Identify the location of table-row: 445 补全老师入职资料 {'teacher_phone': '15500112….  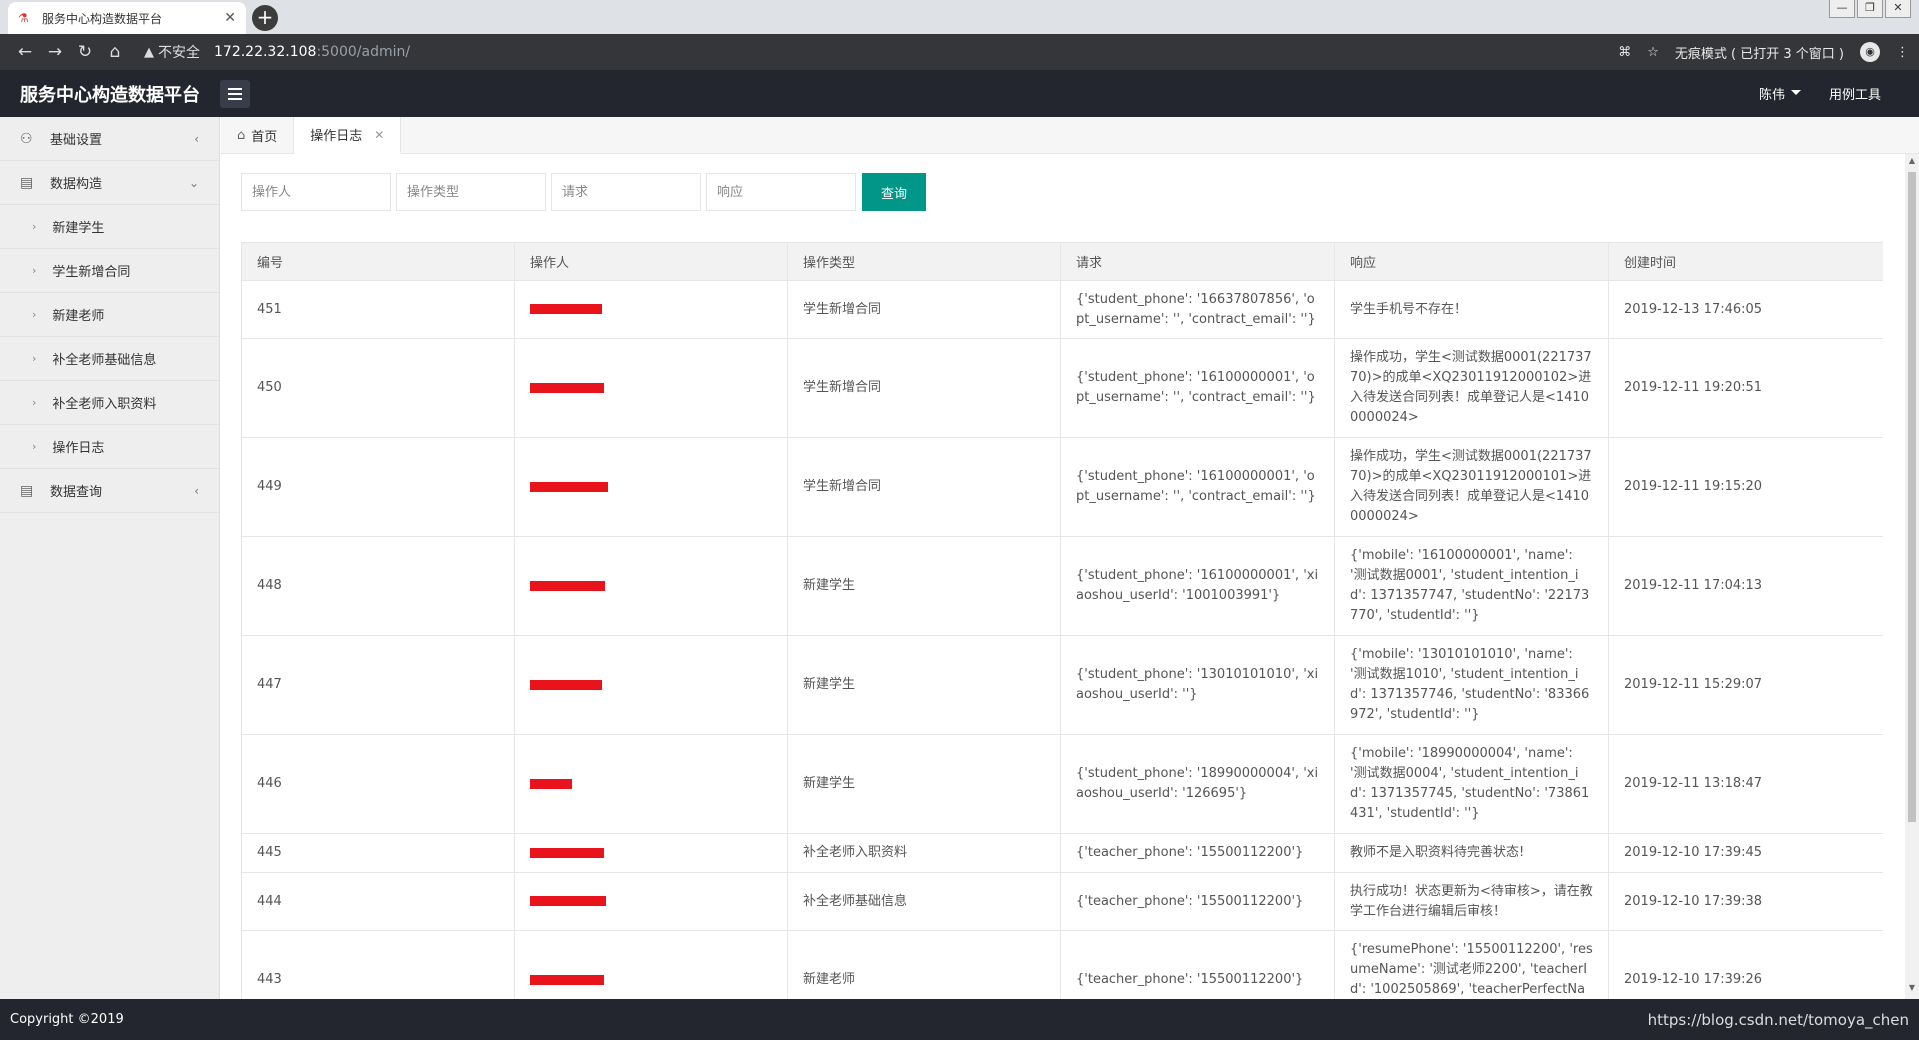
(1062, 853).